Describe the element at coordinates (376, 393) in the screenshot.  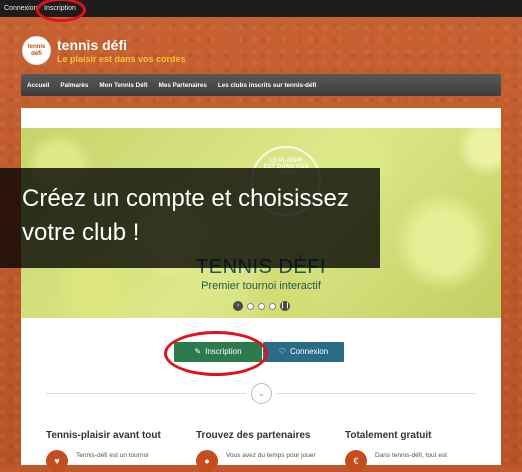
I see `divider-right` at that location.